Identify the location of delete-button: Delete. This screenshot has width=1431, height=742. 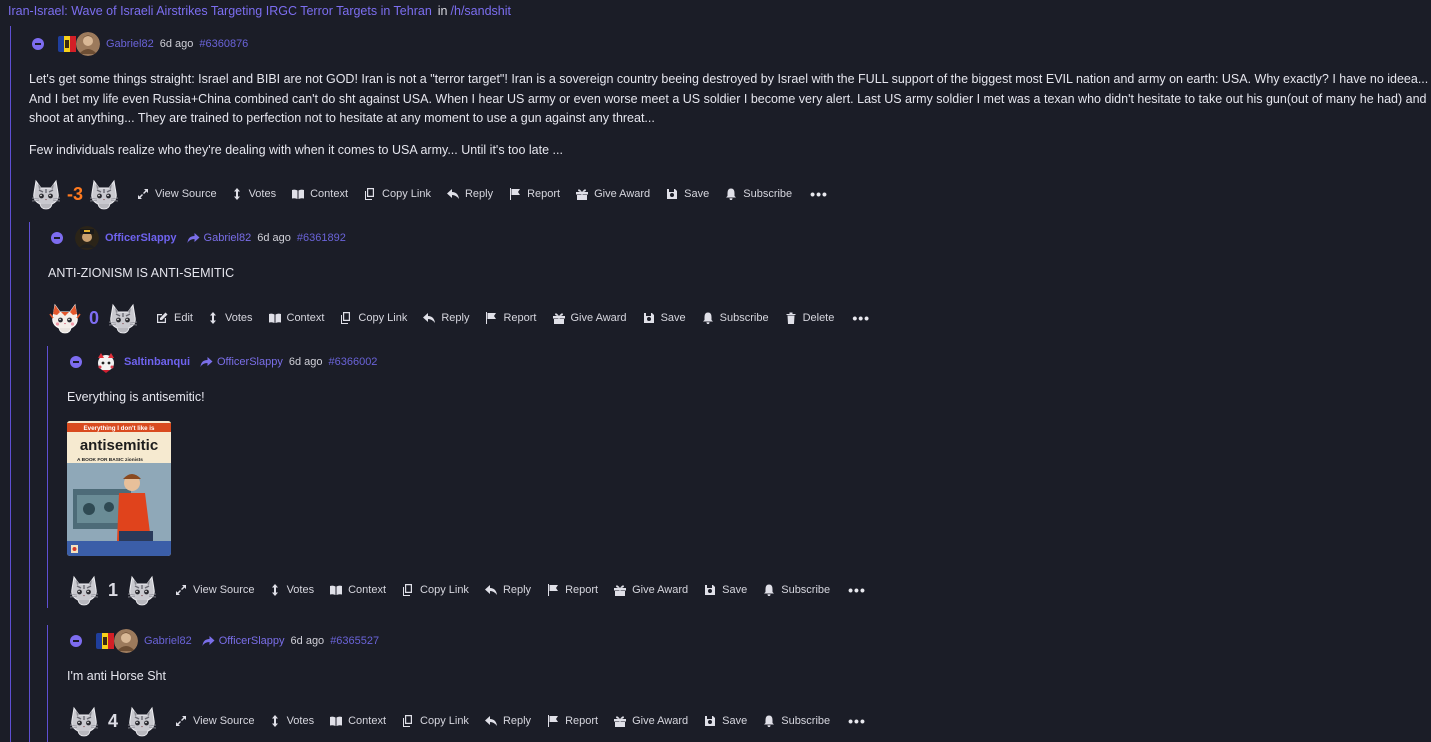
(809, 318).